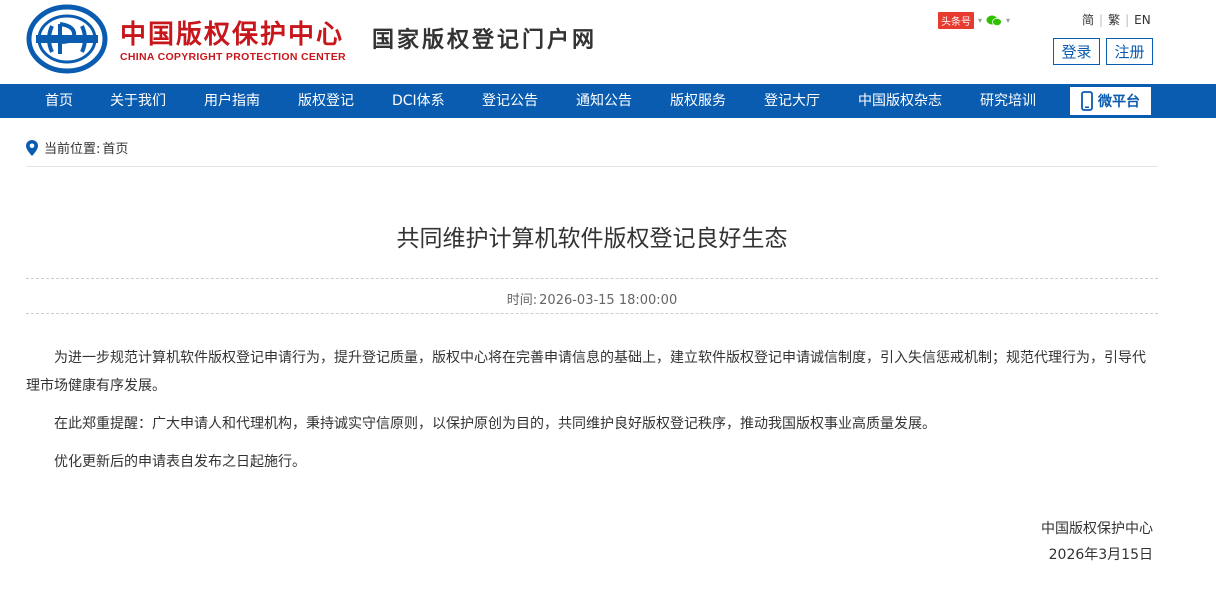 The image size is (1216, 596). What do you see at coordinates (115, 147) in the screenshot?
I see `breadcrumb-home-link: 首页` at bounding box center [115, 147].